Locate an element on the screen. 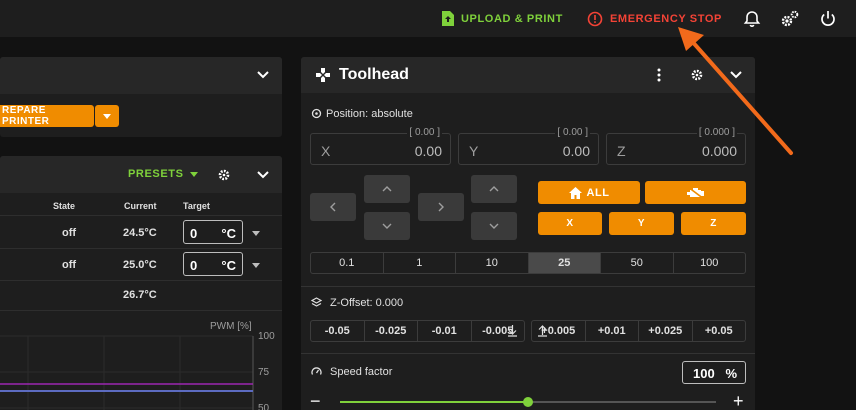 The width and height of the screenshot is (856, 410). home-all-button: ALL is located at coordinates (589, 192).